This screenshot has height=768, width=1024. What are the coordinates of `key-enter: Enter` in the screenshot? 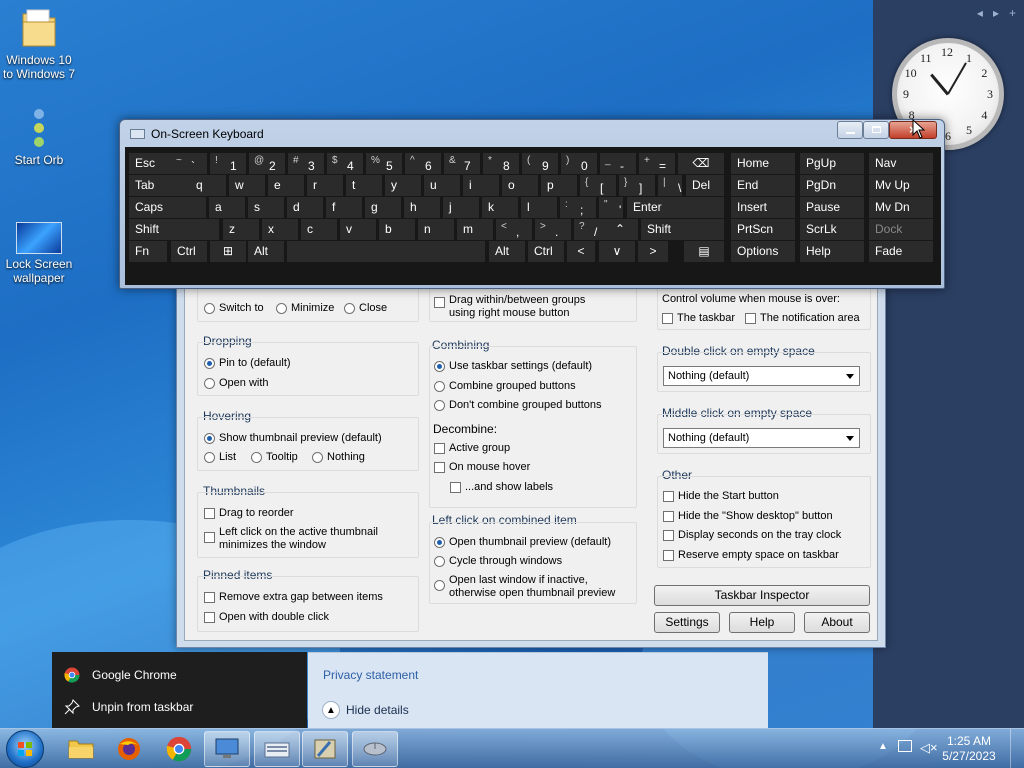 It's located at (675, 207).